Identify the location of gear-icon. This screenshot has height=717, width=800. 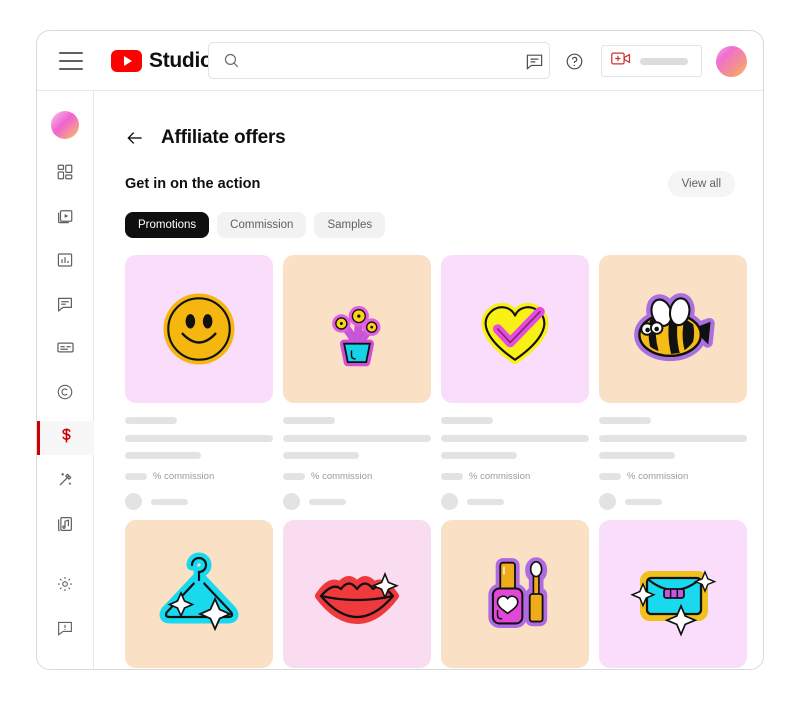
(65, 586).